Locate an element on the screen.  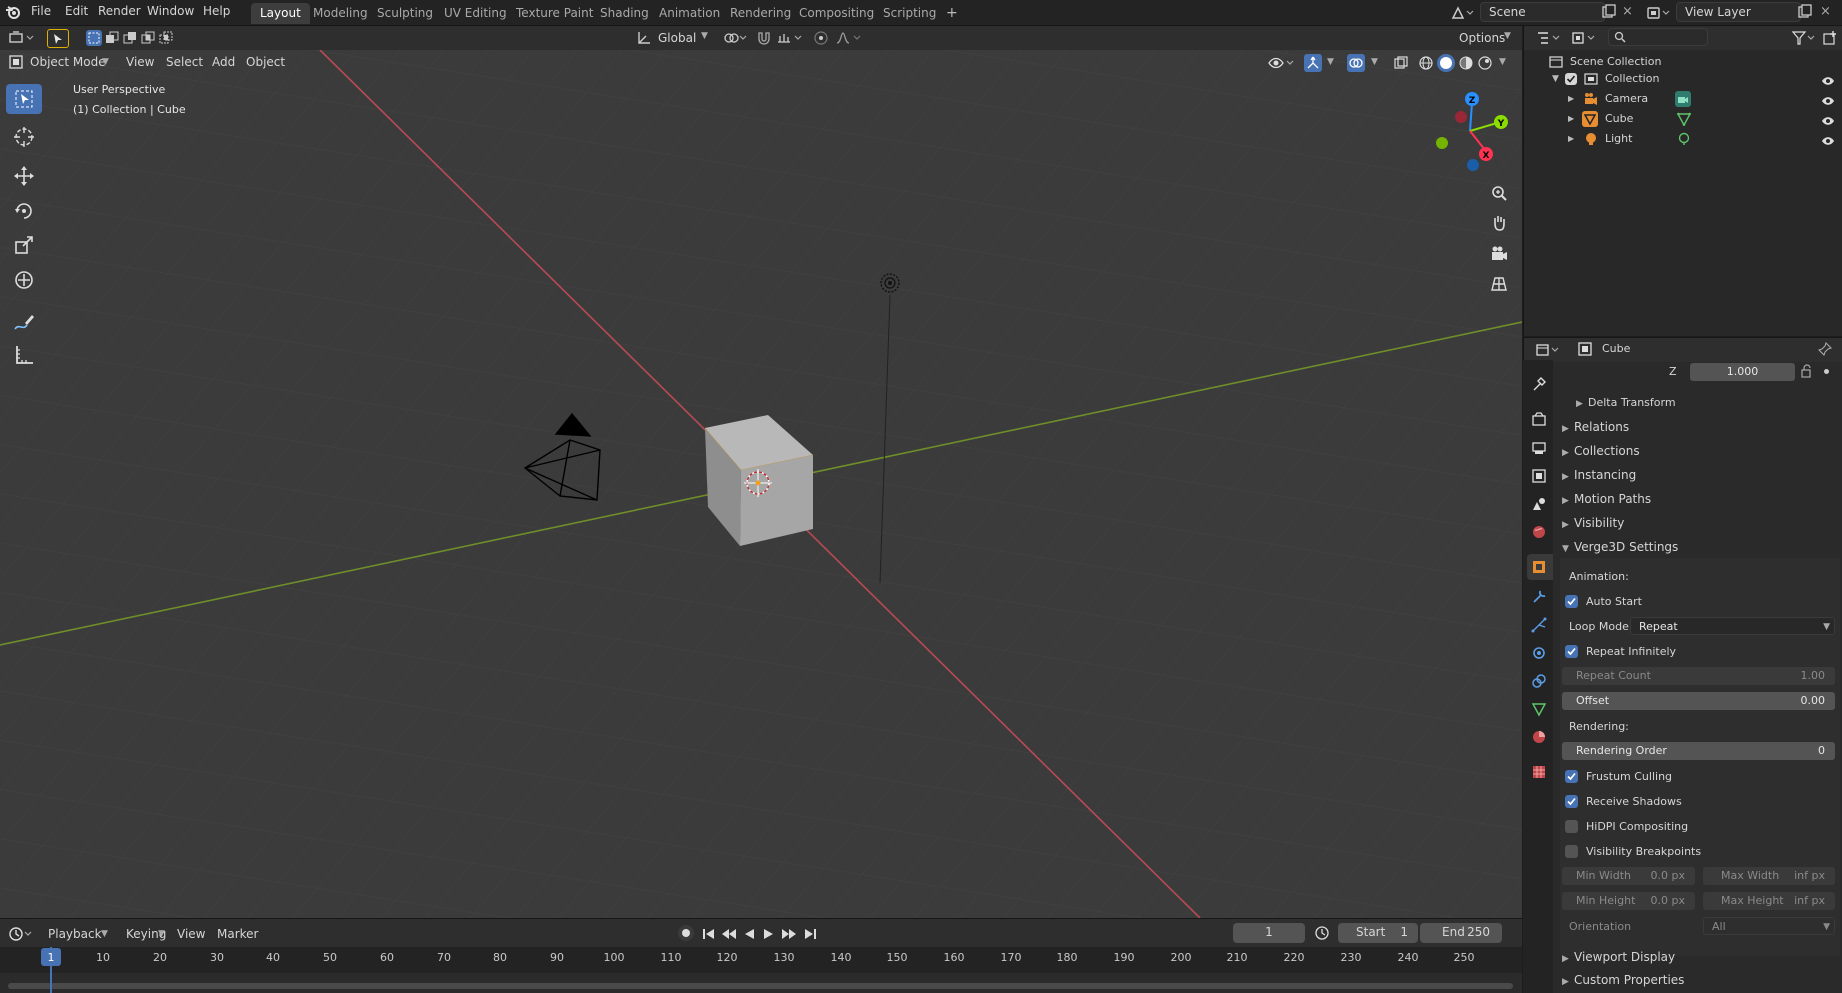
record-icon is located at coordinates (686, 933).